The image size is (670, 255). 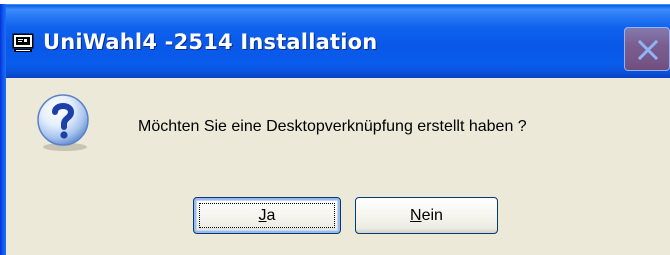 I want to click on yes-button-label: Ja, so click(x=267, y=215).